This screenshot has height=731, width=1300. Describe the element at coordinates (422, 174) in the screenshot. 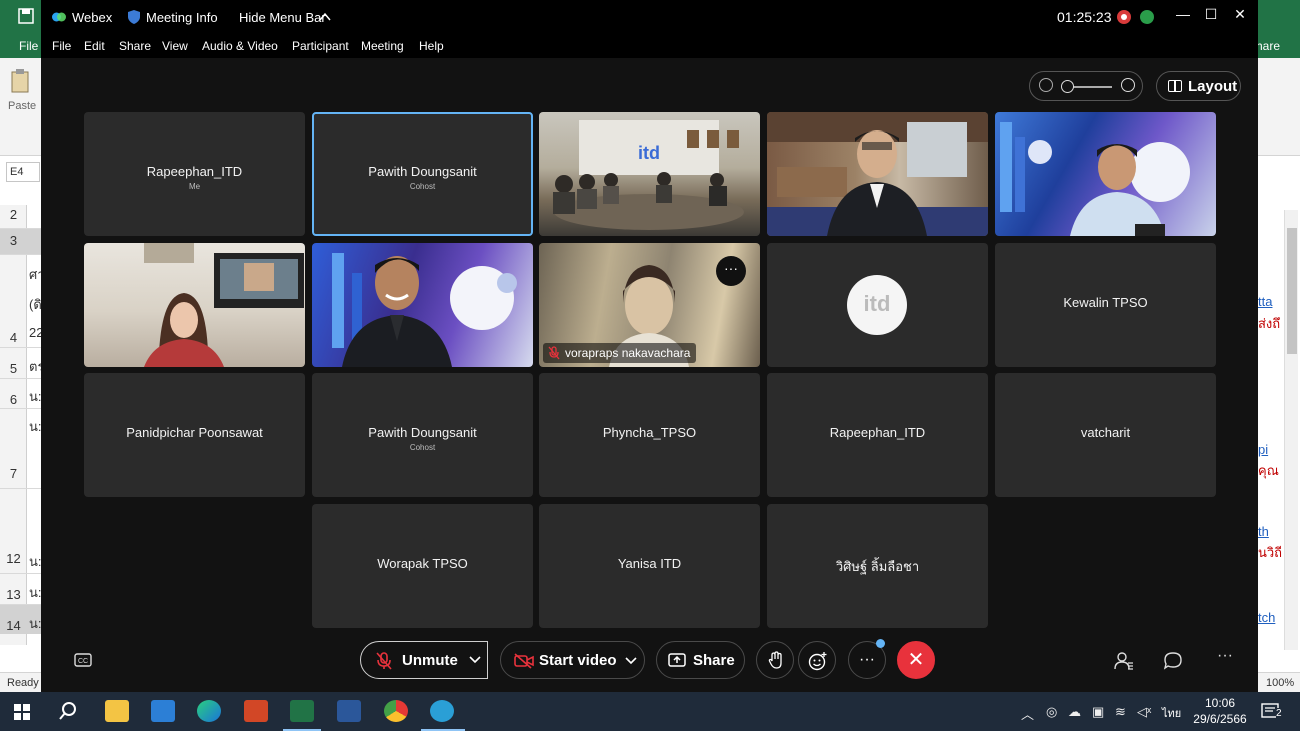

I see `participant-tile-active-speaker: Pawith Doungsanit Cohost` at that location.